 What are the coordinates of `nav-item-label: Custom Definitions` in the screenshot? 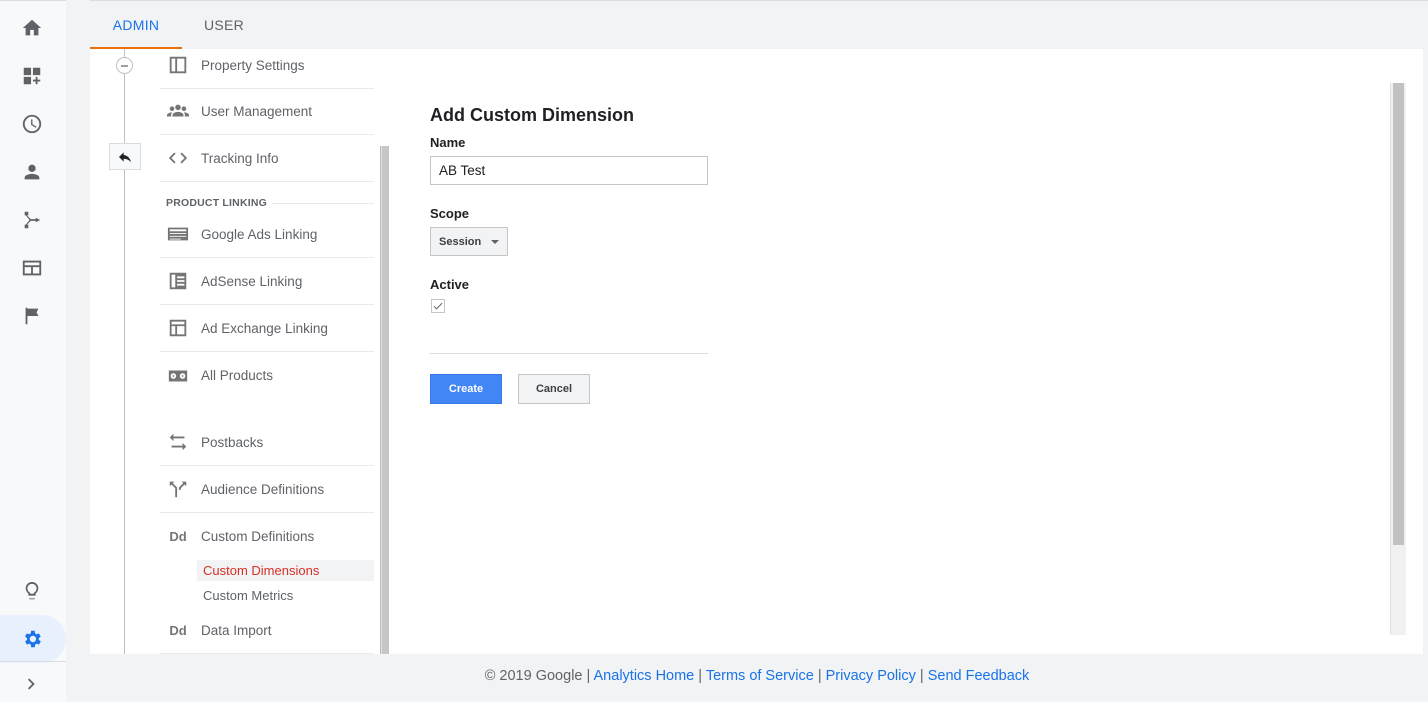 It's located at (258, 536).